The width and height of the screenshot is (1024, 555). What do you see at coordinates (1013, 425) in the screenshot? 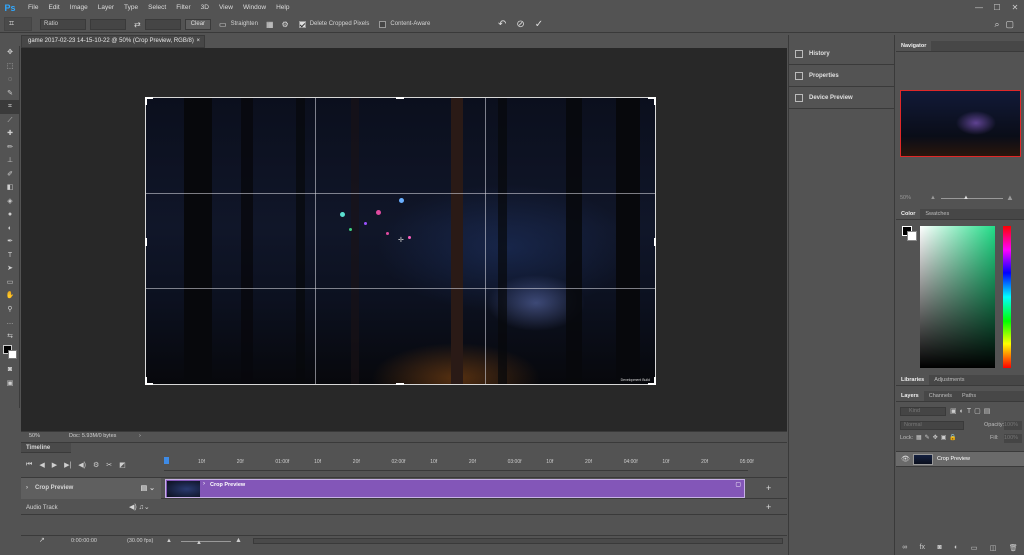
I see `opacity-input: 100%` at bounding box center [1013, 425].